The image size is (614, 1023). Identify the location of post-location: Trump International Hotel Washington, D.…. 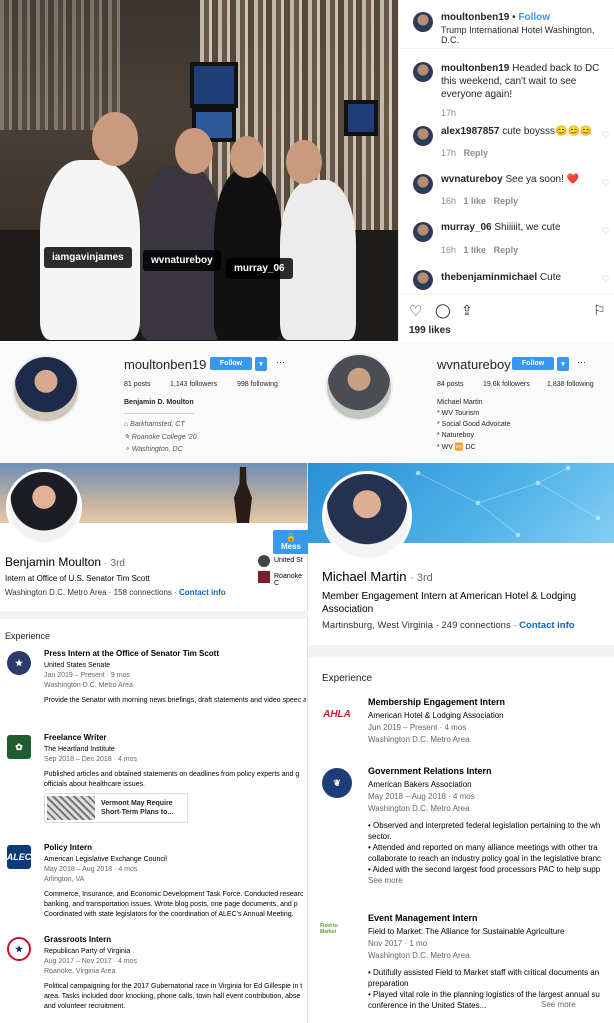
(527, 35).